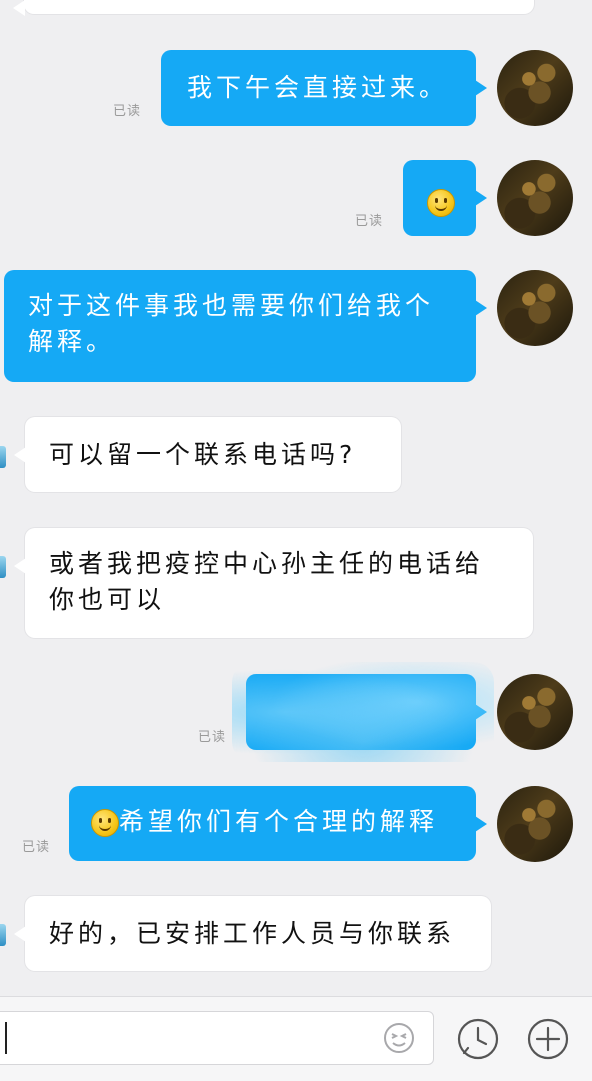  What do you see at coordinates (273, 8) in the screenshot?
I see `message-bubble-partial` at bounding box center [273, 8].